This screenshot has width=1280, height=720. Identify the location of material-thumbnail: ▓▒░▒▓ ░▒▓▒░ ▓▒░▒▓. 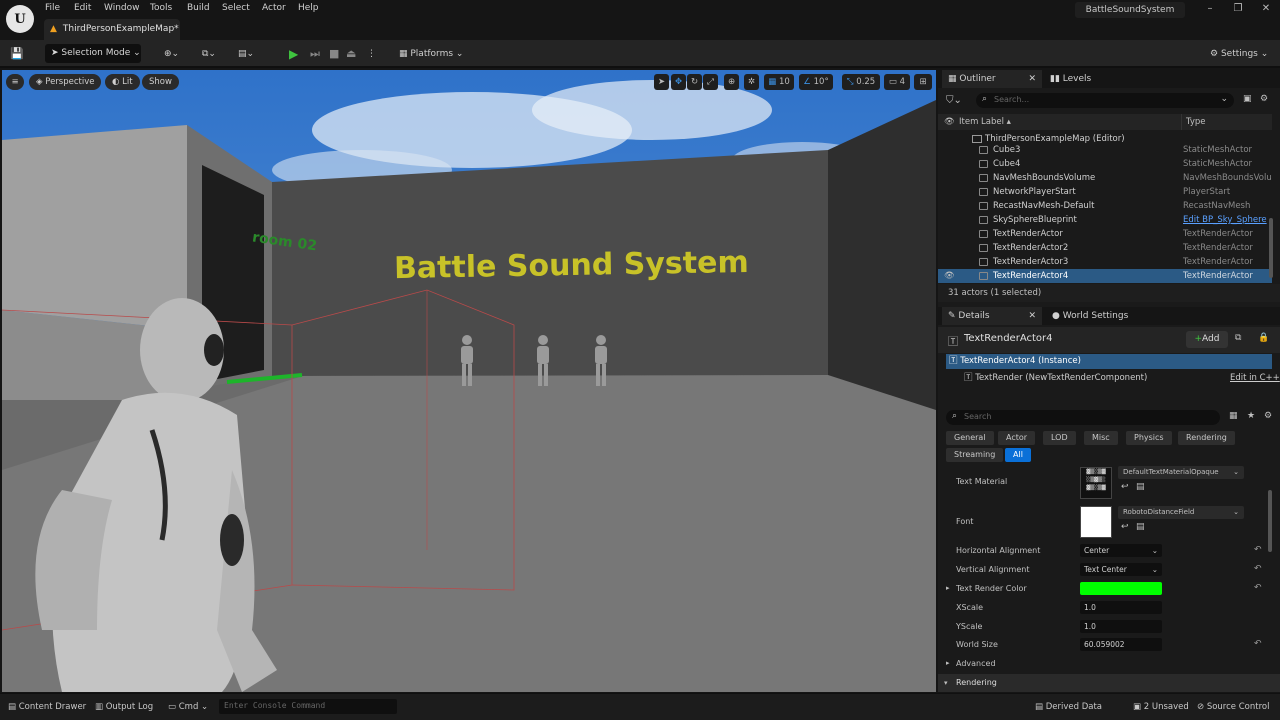
(1096, 483).